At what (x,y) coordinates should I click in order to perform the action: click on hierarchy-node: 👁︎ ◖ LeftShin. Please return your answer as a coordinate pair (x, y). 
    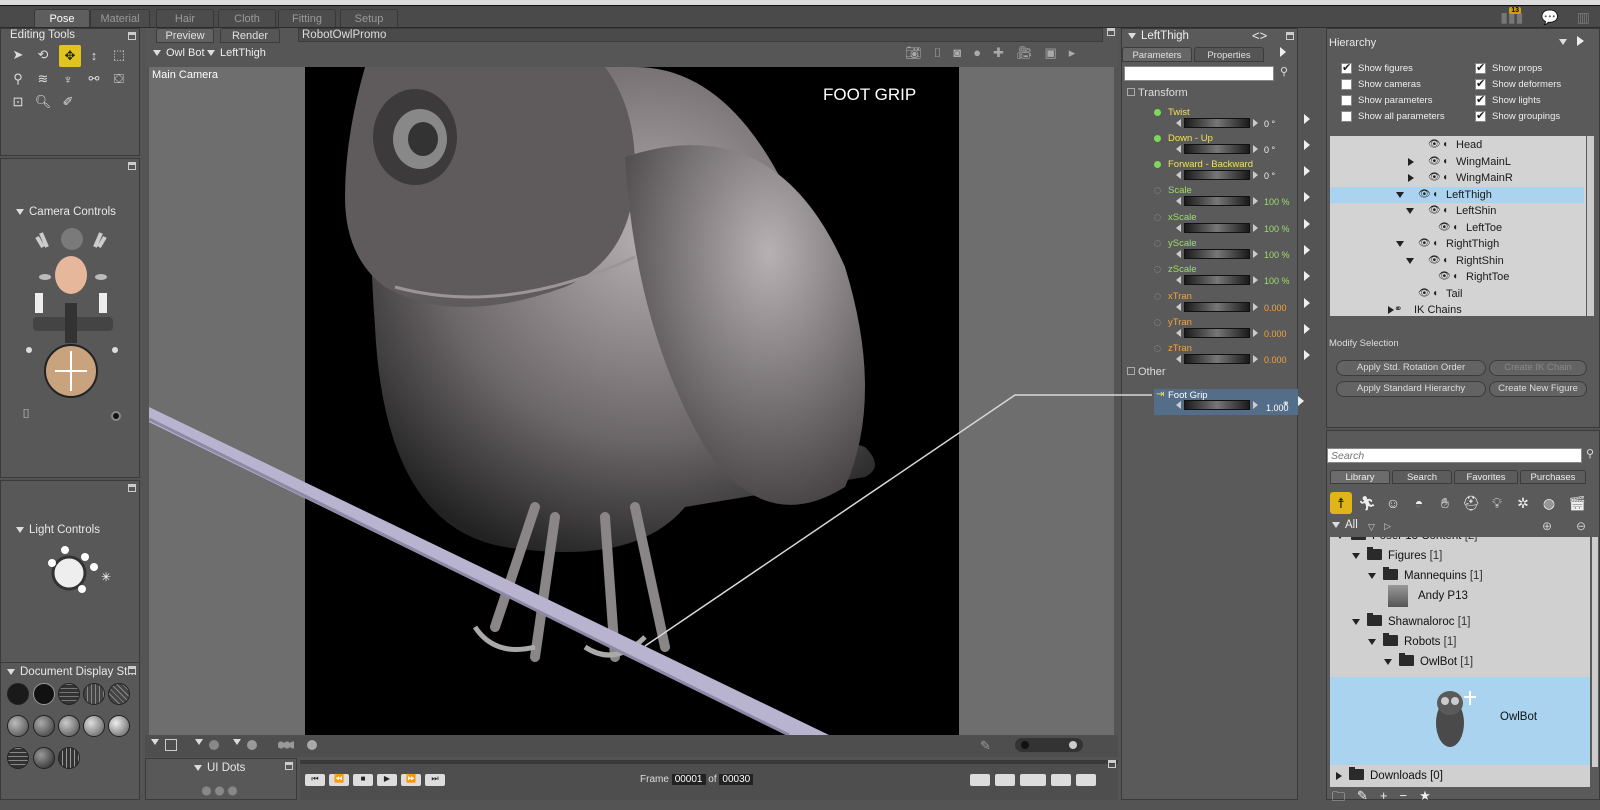
    Looking at the image, I should click on (1457, 211).